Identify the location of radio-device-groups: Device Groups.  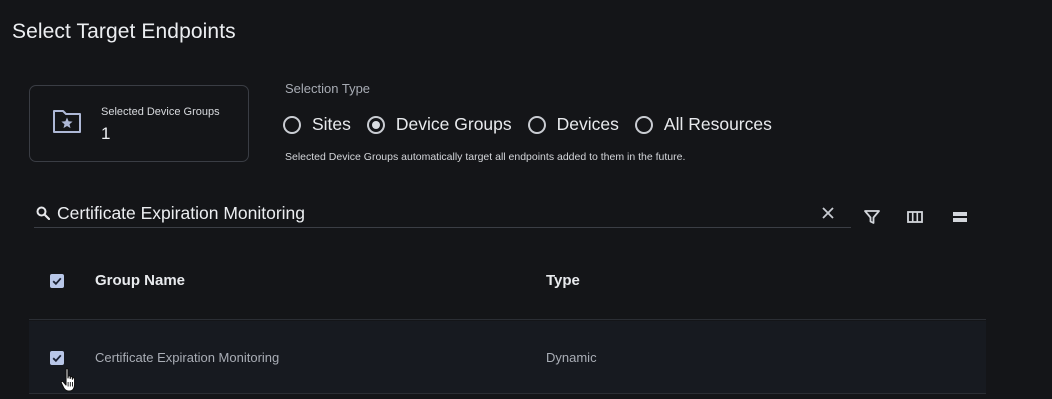
(439, 124).